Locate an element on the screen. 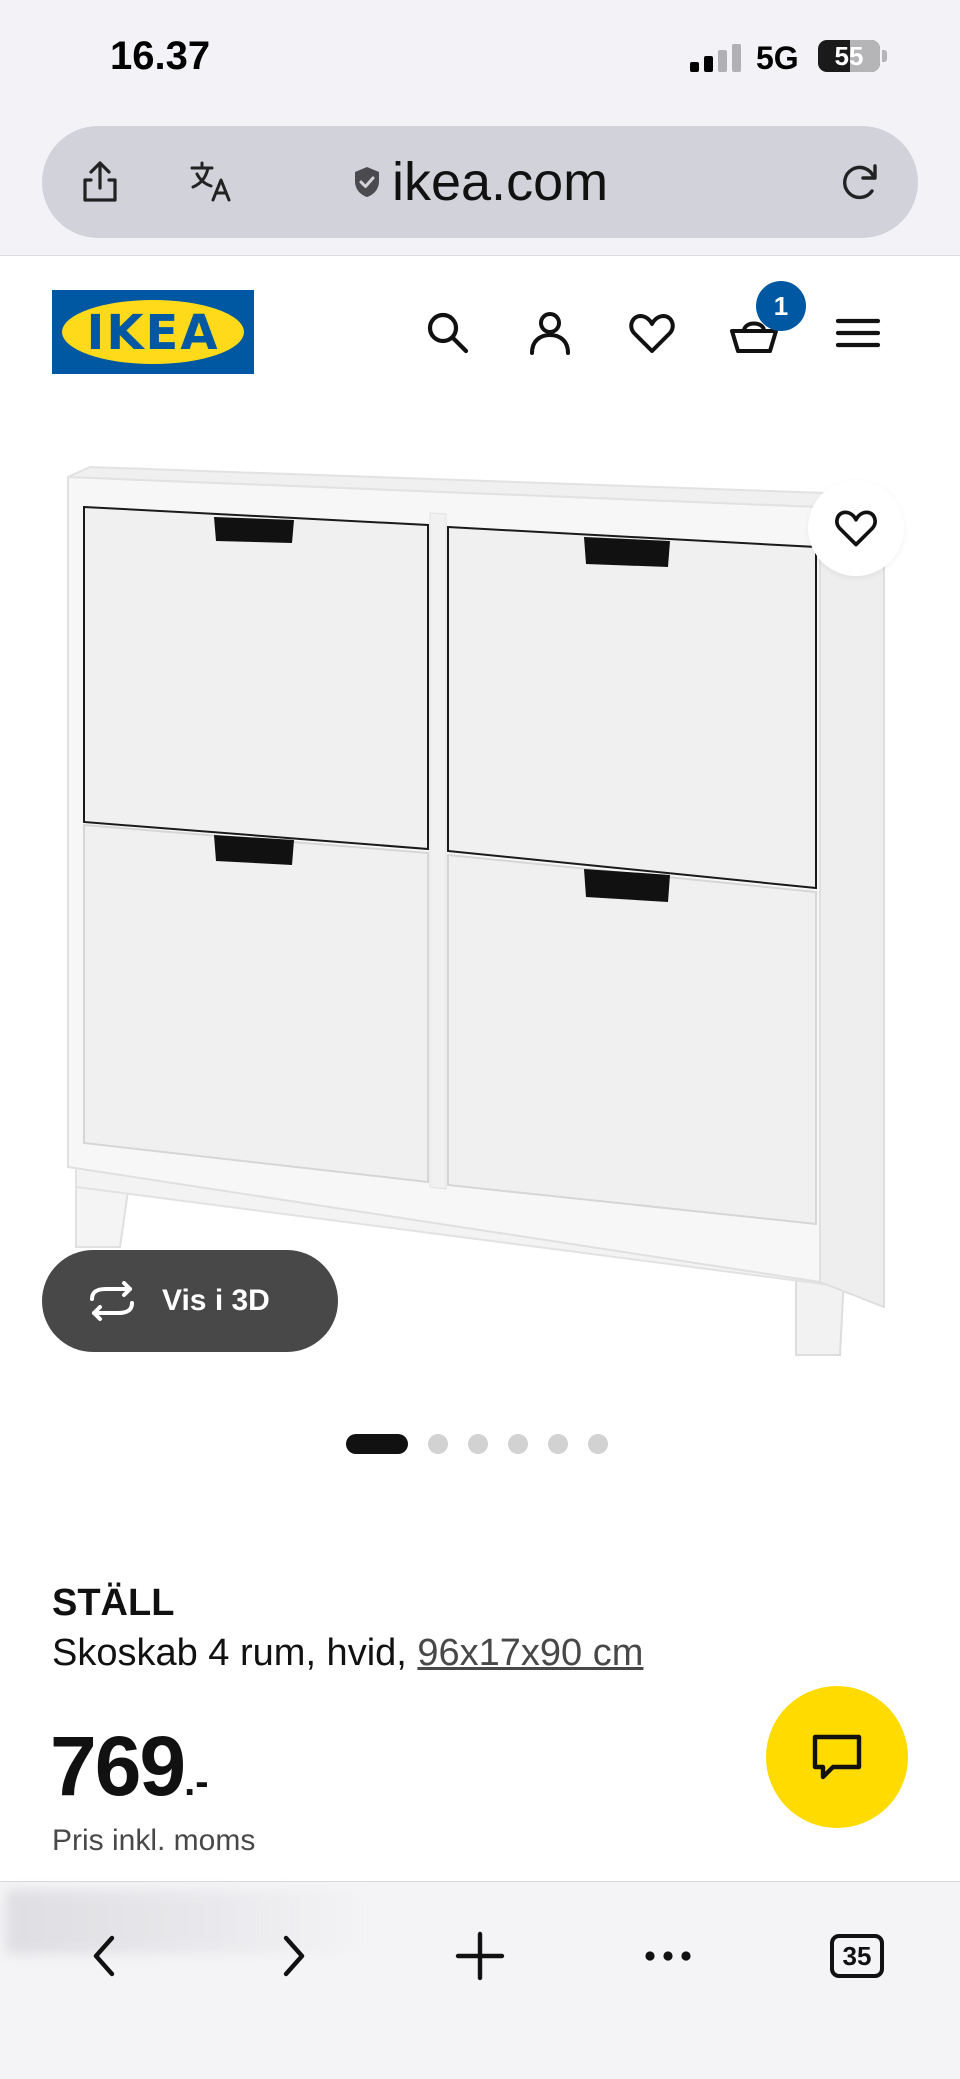 The width and height of the screenshot is (960, 2079). product-description: Skoskab 4 rum, hvid, 96x17x90 cm is located at coordinates (347, 1653).